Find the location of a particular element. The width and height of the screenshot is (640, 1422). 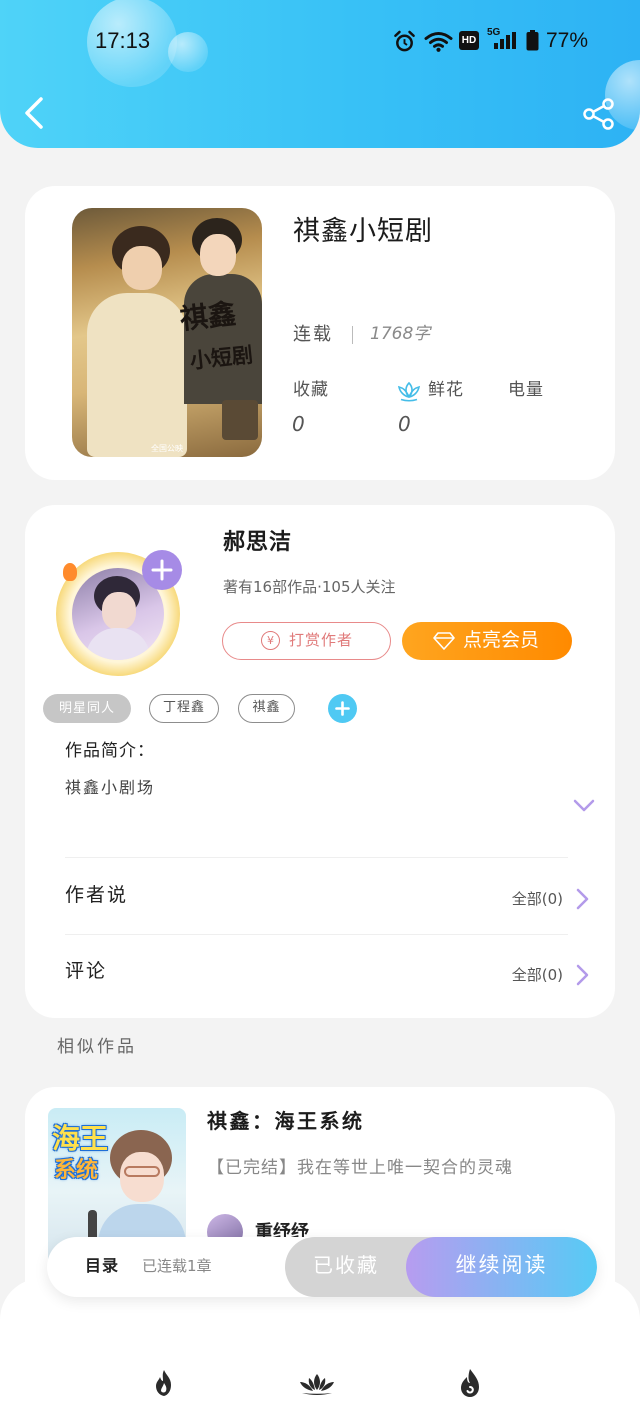

author-notes-row: 作者说 全部(0) is located at coordinates (322, 896).